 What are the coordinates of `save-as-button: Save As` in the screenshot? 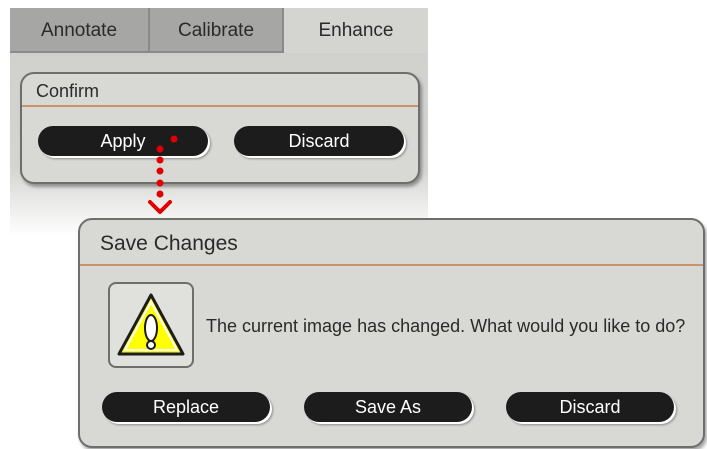 It's located at (388, 407).